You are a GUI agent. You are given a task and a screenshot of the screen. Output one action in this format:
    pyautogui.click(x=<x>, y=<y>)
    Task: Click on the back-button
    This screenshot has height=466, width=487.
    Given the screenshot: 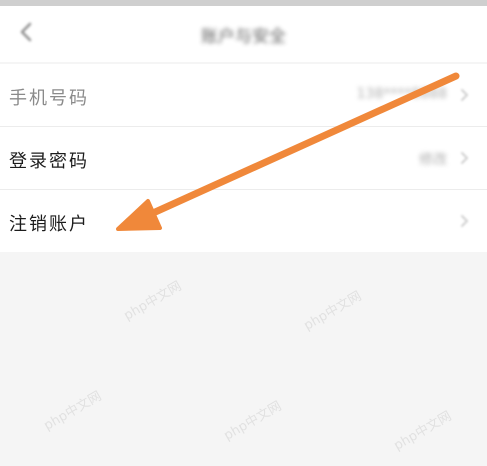 What is the action you would take?
    pyautogui.click(x=26, y=34)
    